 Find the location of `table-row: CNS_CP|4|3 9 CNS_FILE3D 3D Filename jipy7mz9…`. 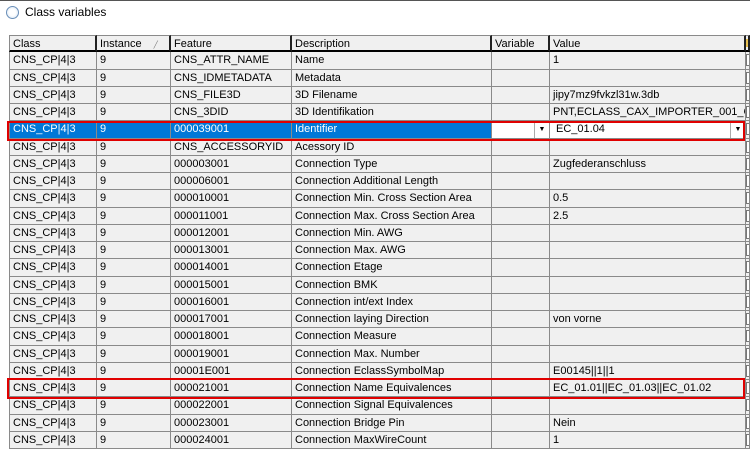

table-row: CNS_CP|4|3 9 CNS_FILE3D 3D Filename jipy7mz9… is located at coordinates (379, 95).